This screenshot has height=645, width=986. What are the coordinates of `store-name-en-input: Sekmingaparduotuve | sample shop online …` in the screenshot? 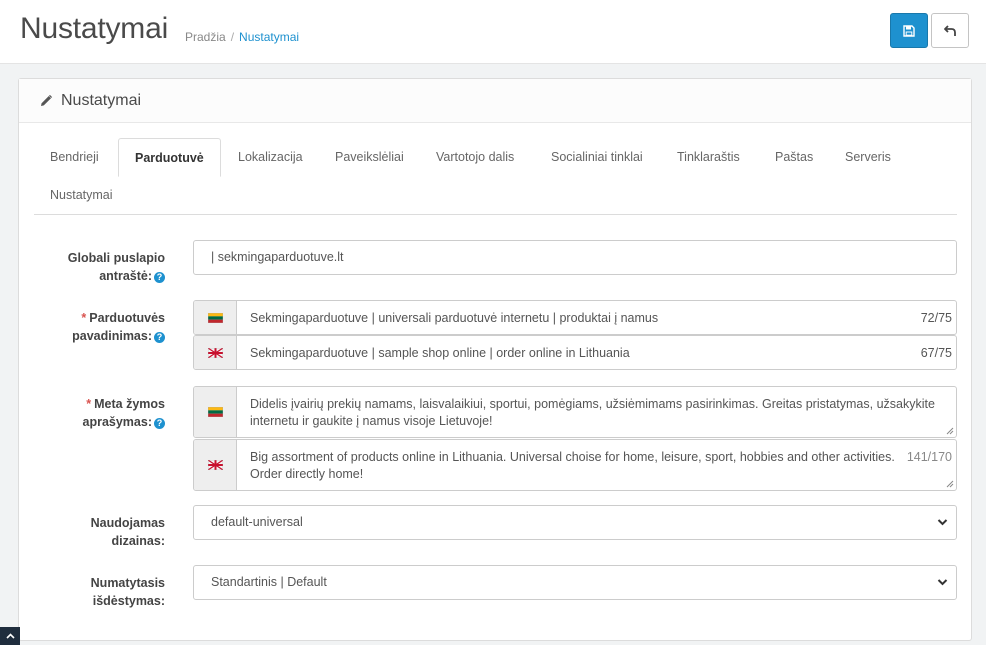 It's located at (596, 352).